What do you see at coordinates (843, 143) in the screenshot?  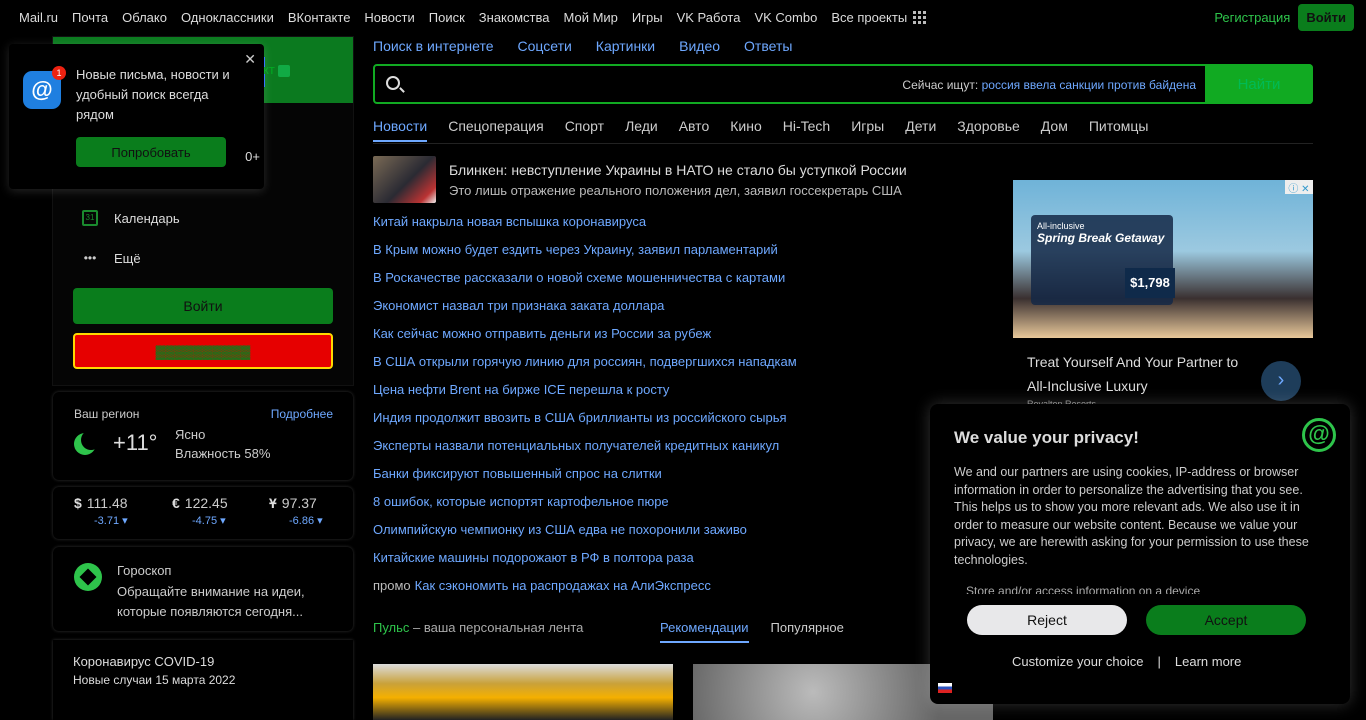 I see `divider` at bounding box center [843, 143].